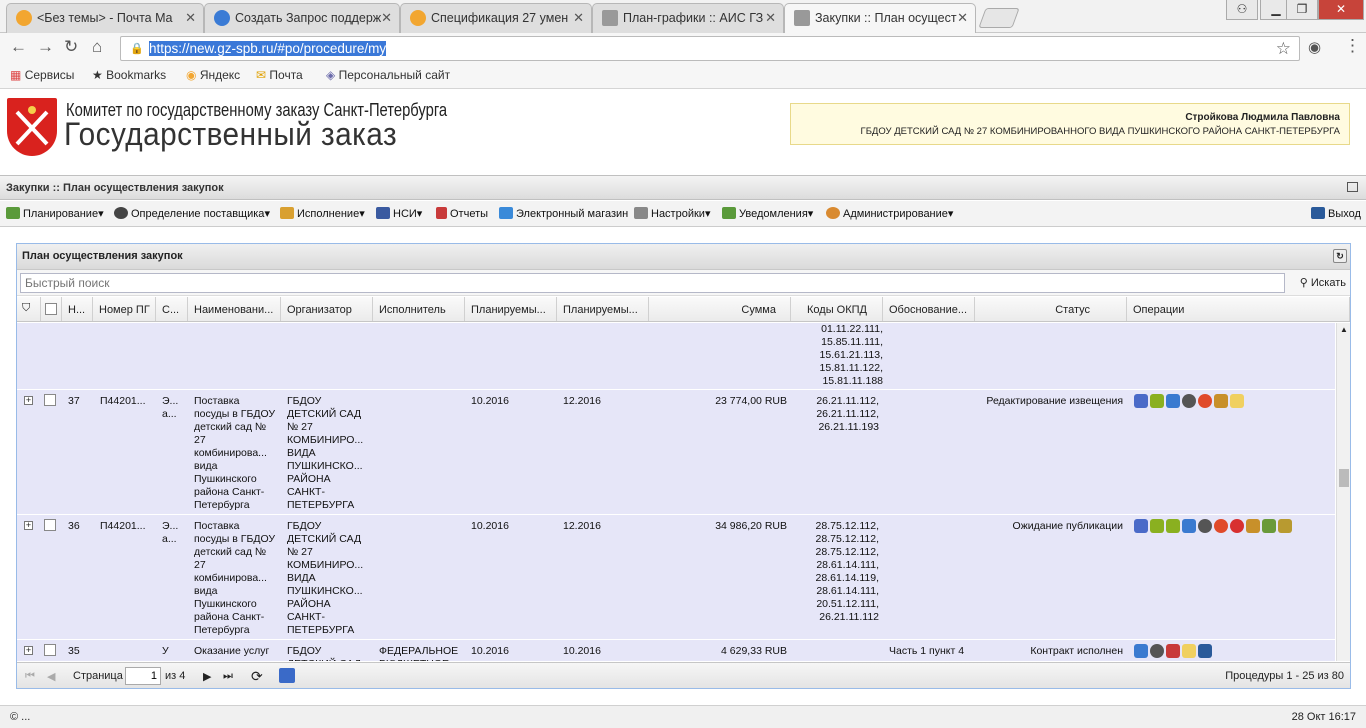  I want to click on column-header: Сумма, so click(720, 309).